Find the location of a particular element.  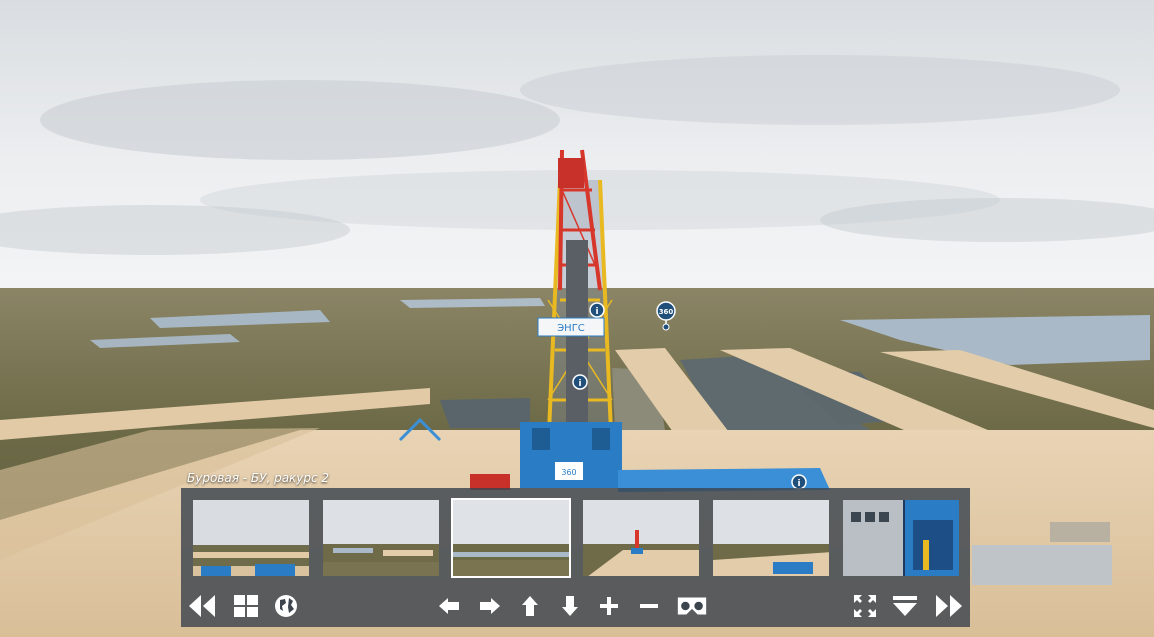

pan-left-icon is located at coordinates (449, 606).